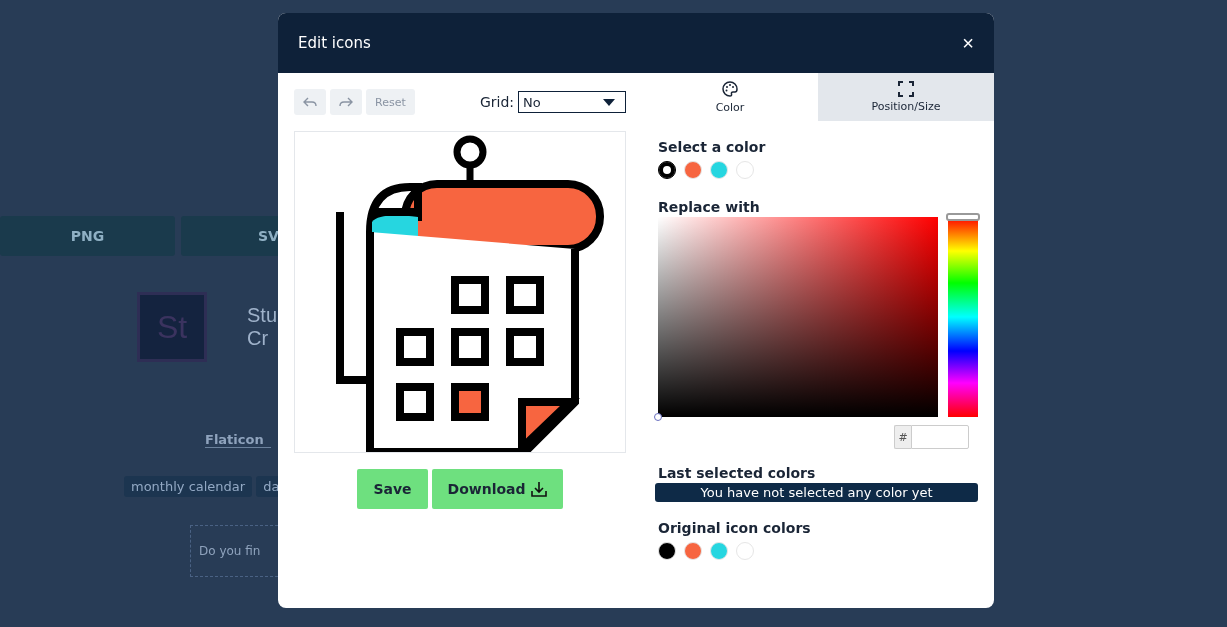  I want to click on hash-prefix: #, so click(902, 437).